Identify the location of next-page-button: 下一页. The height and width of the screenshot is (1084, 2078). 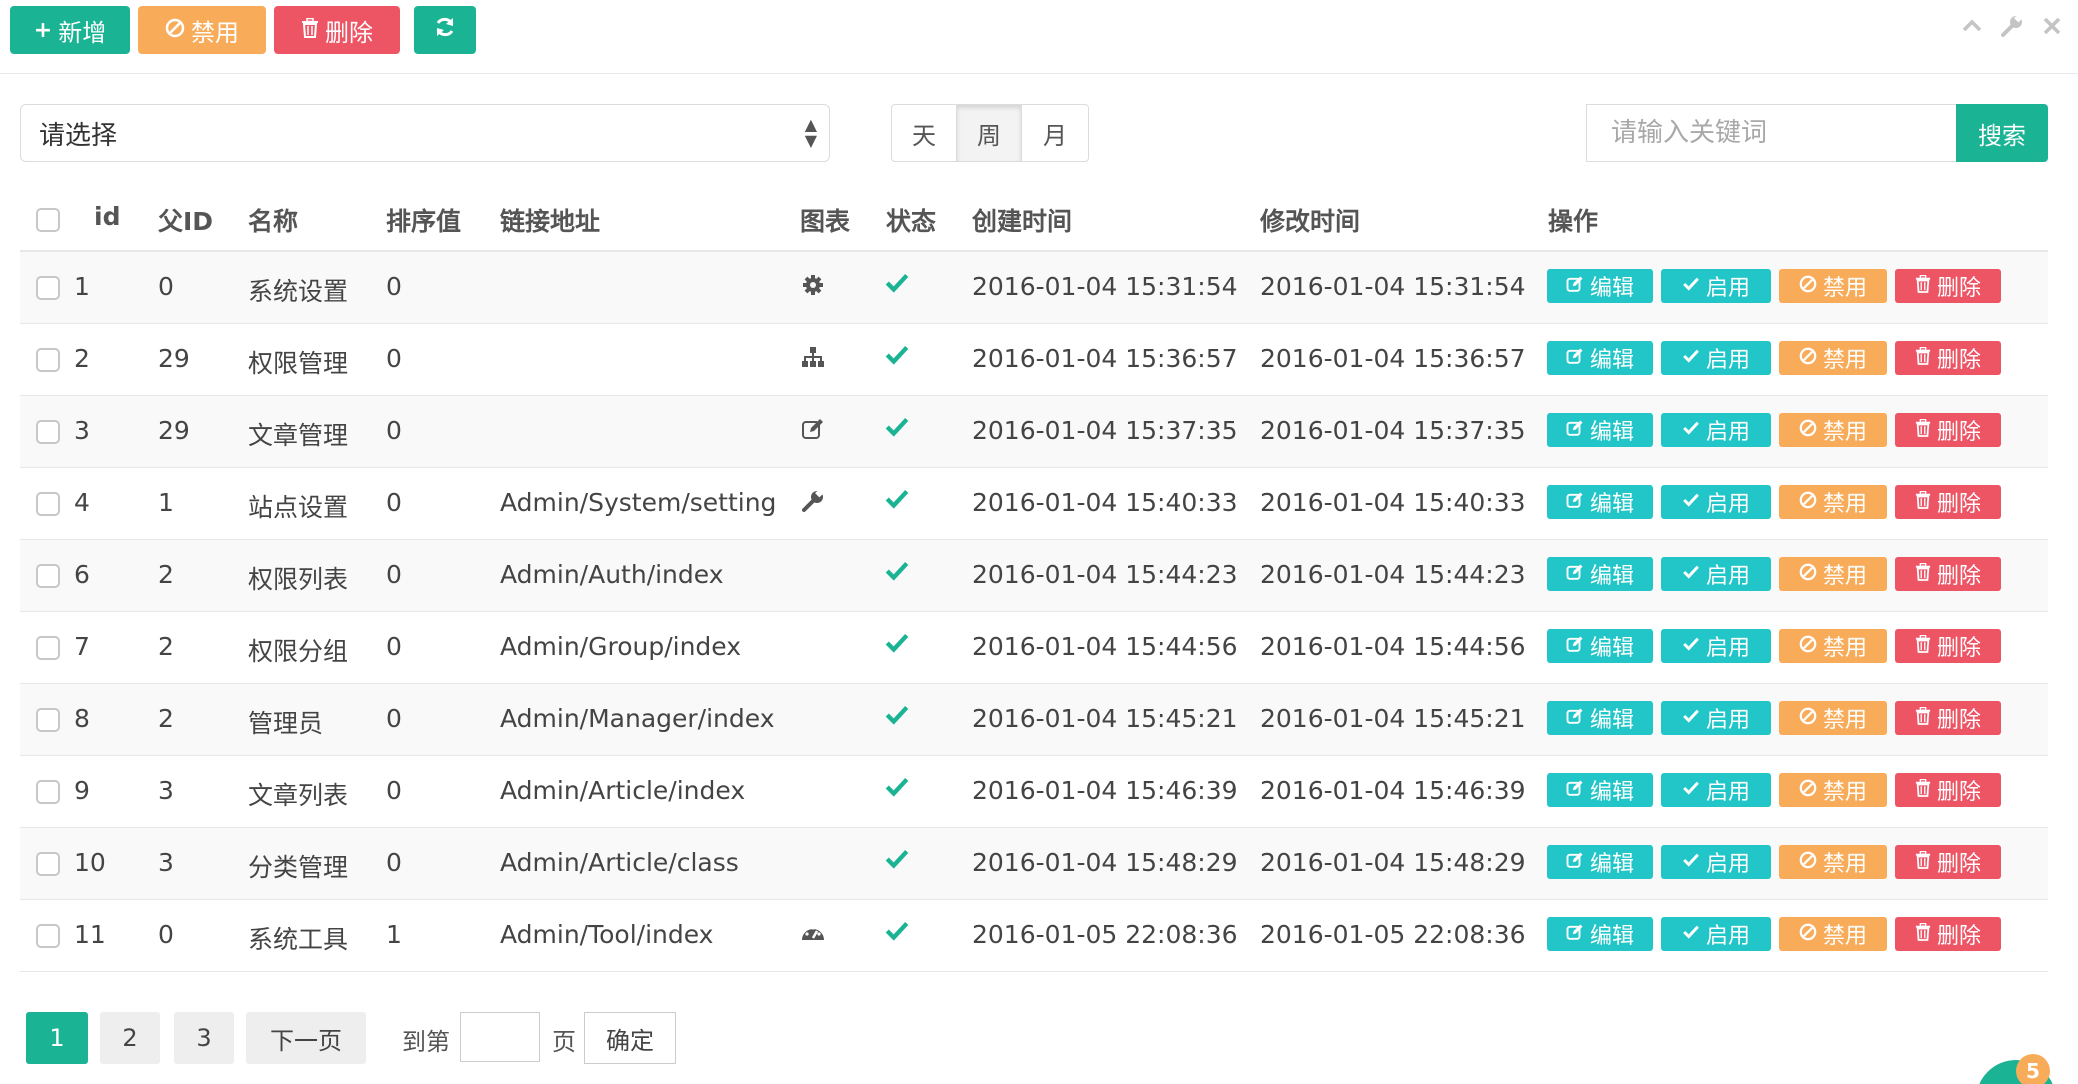
(306, 1038).